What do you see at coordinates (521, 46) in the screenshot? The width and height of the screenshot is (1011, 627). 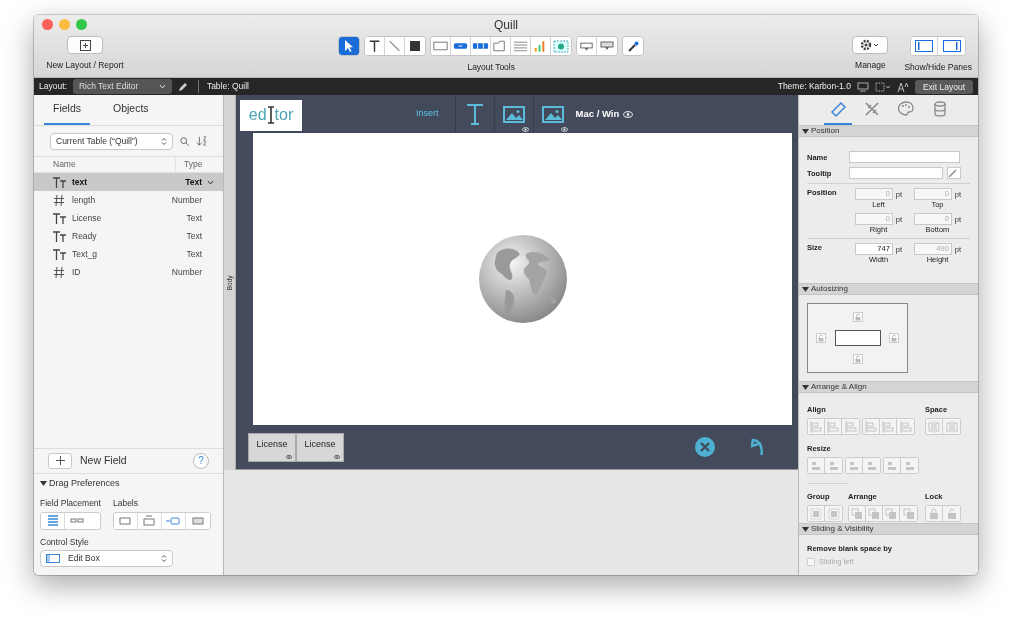 I see `portal-tool-button` at bounding box center [521, 46].